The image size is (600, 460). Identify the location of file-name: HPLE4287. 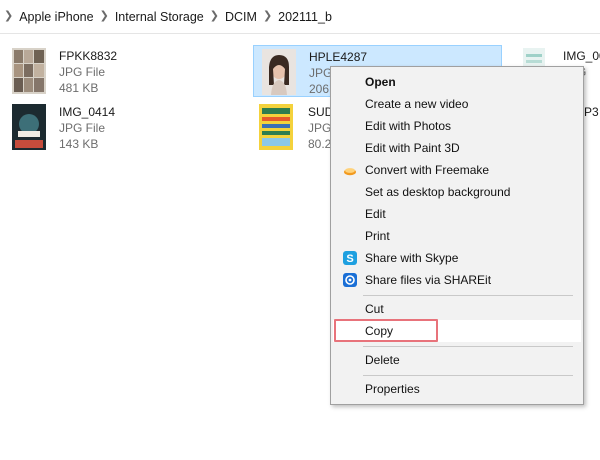
(338, 57).